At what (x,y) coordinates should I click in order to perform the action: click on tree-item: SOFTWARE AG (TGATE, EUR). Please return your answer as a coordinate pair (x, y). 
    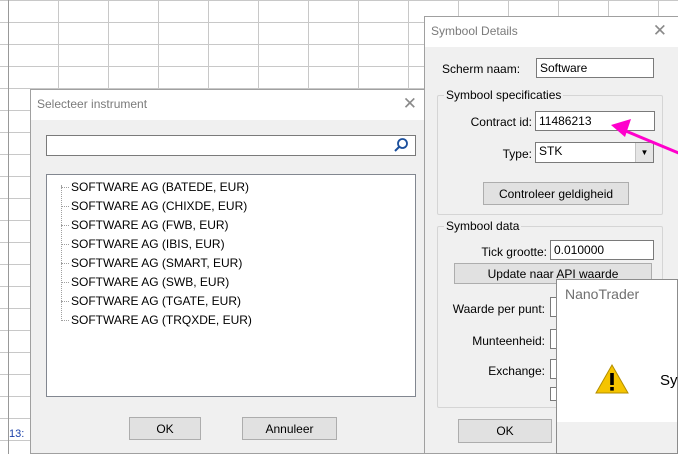
    Looking at the image, I should click on (151, 301).